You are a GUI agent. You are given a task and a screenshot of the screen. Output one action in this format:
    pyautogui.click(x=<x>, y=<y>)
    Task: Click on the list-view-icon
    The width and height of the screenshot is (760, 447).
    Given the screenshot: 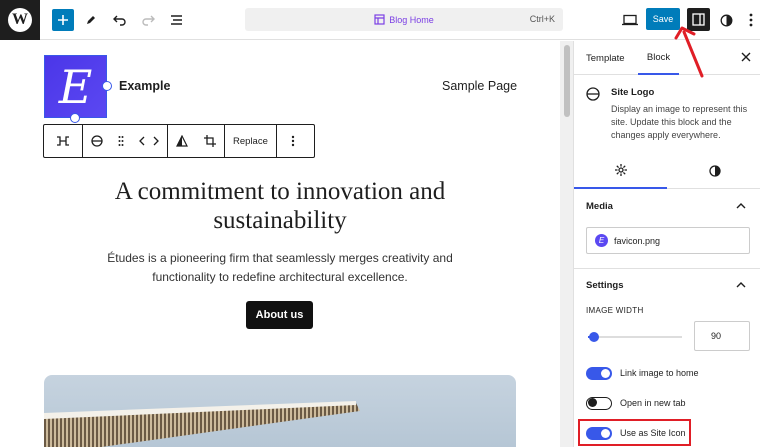 What is the action you would take?
    pyautogui.click(x=176, y=20)
    